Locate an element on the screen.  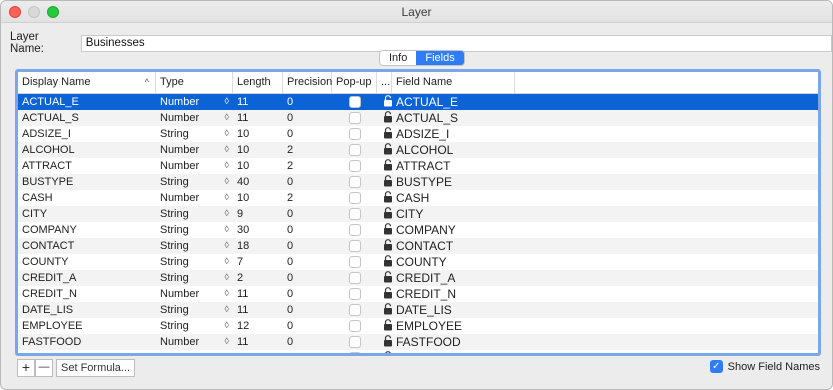
table-row: ACTUAL_S Number ◊ 11 0 ACTUAL_S is located at coordinates (418, 118).